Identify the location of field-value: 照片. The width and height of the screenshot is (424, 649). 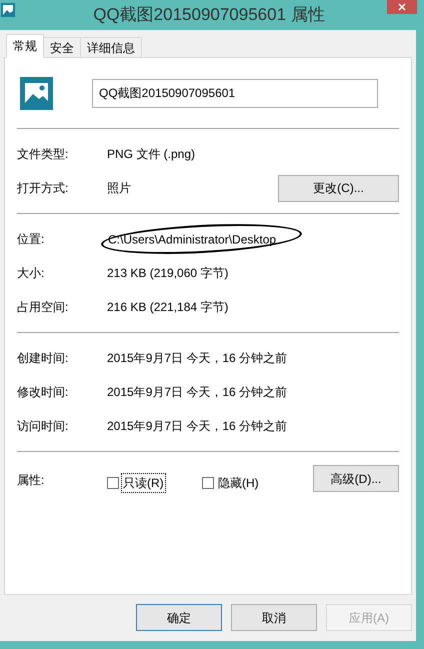
(119, 188).